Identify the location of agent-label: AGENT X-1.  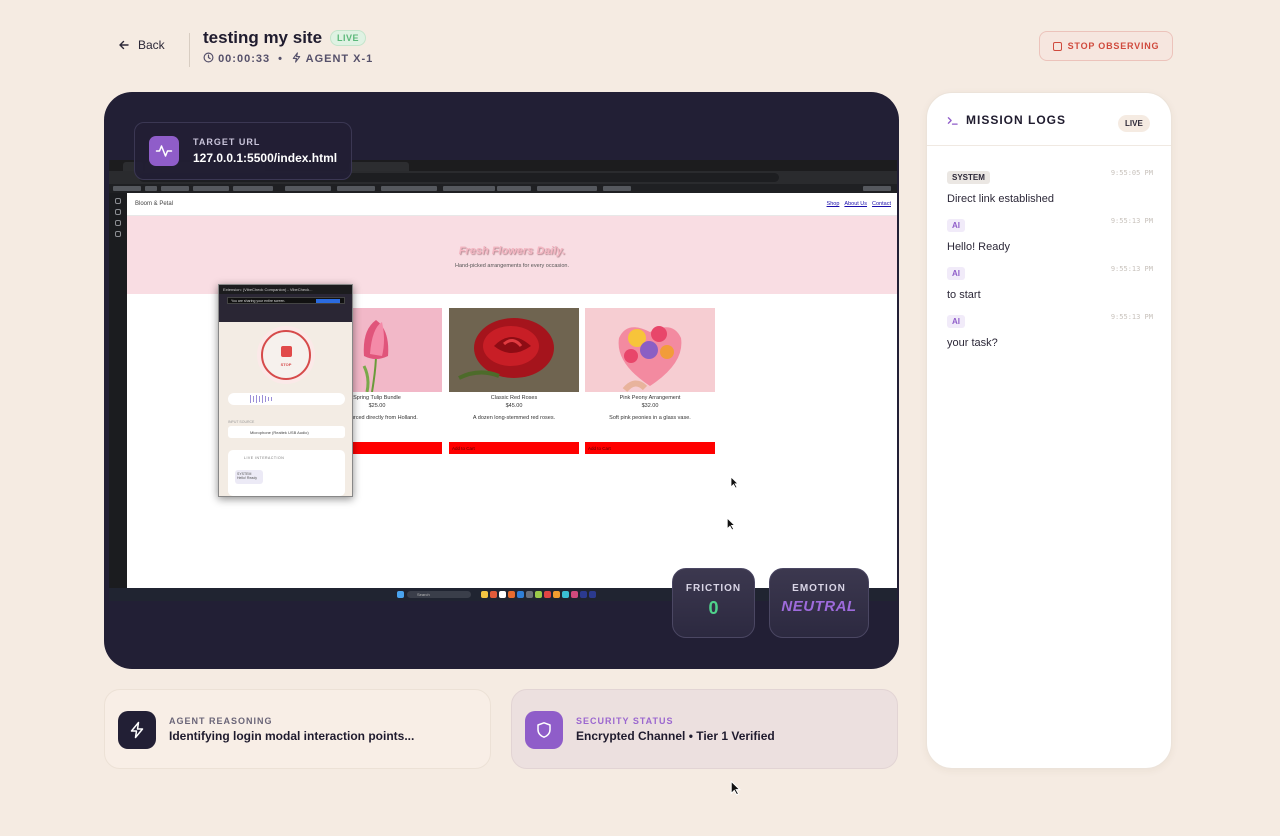
(339, 59).